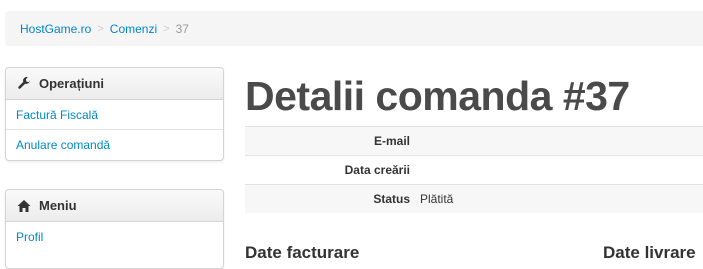 This screenshot has height=269, width=703. I want to click on menu-panel-title: Meniu, so click(58, 205).